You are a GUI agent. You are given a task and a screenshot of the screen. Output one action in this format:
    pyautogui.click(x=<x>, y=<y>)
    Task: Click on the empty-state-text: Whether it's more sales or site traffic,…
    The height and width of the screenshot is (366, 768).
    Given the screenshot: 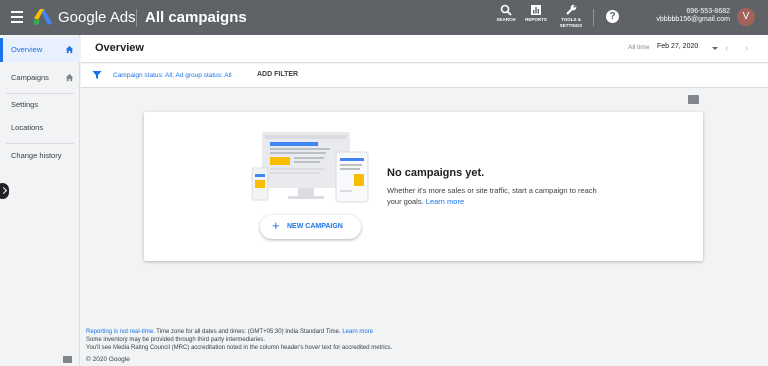 What is the action you would take?
    pyautogui.click(x=492, y=196)
    